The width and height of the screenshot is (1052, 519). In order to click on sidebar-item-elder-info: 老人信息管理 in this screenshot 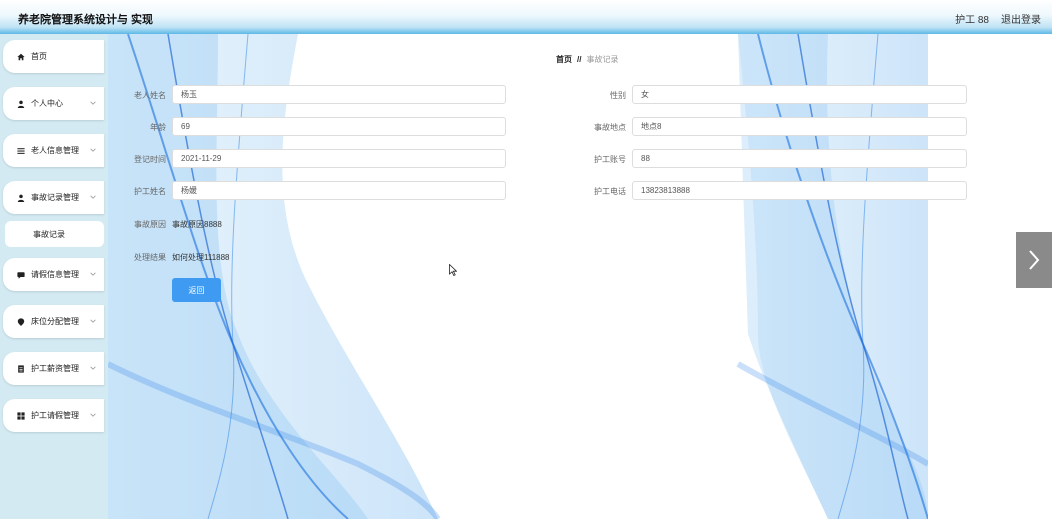, I will do `click(53, 150)`.